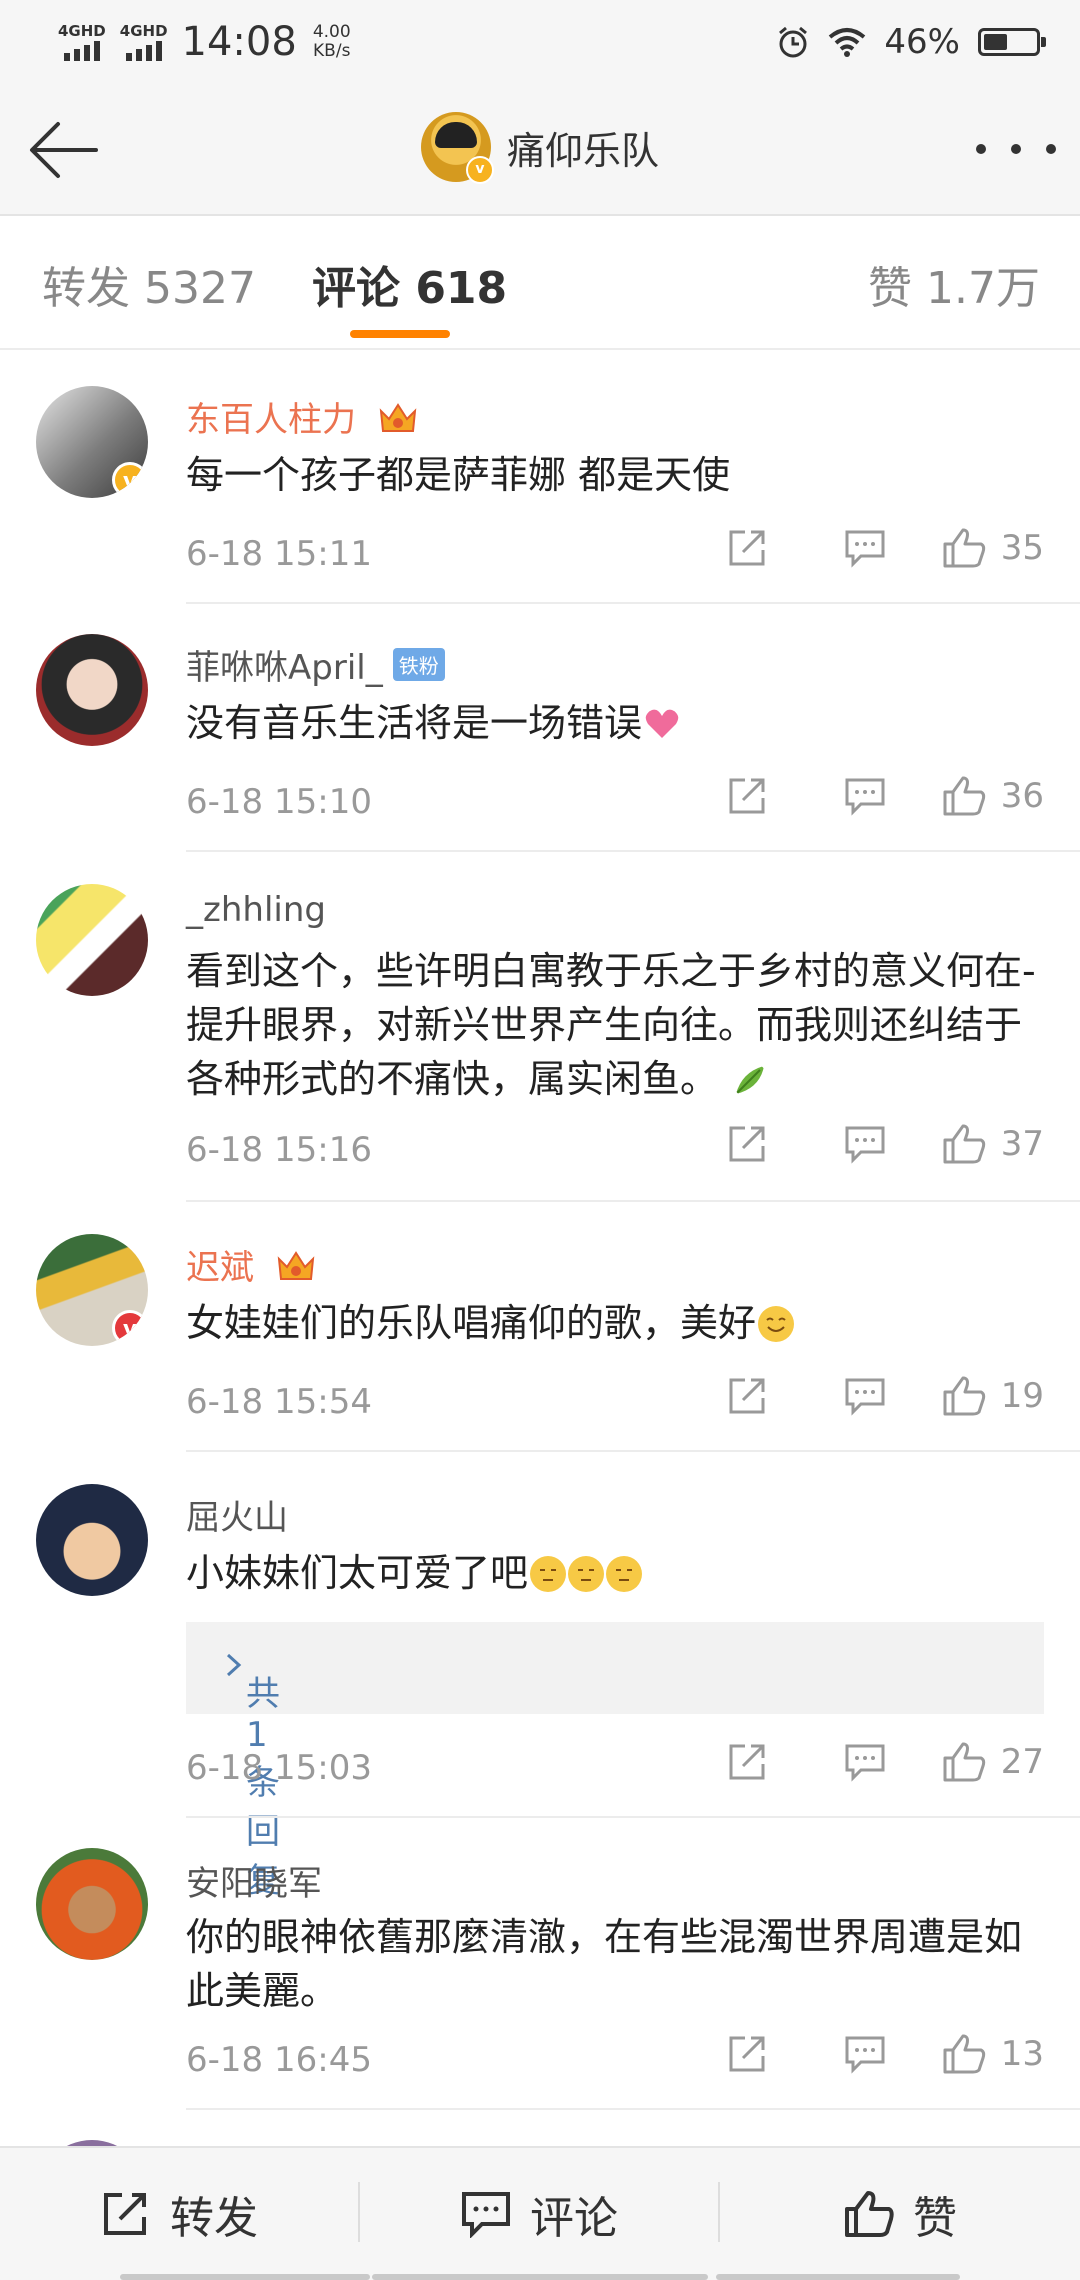 Image resolution: width=1080 pixels, height=2280 pixels. I want to click on username: 迟斌, so click(251, 1264).